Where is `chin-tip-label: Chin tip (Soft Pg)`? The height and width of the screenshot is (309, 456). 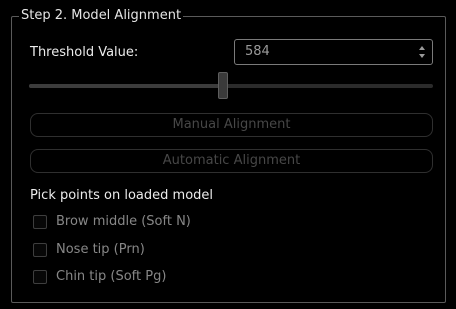 chin-tip-label: Chin tip (Soft Pg) is located at coordinates (111, 277).